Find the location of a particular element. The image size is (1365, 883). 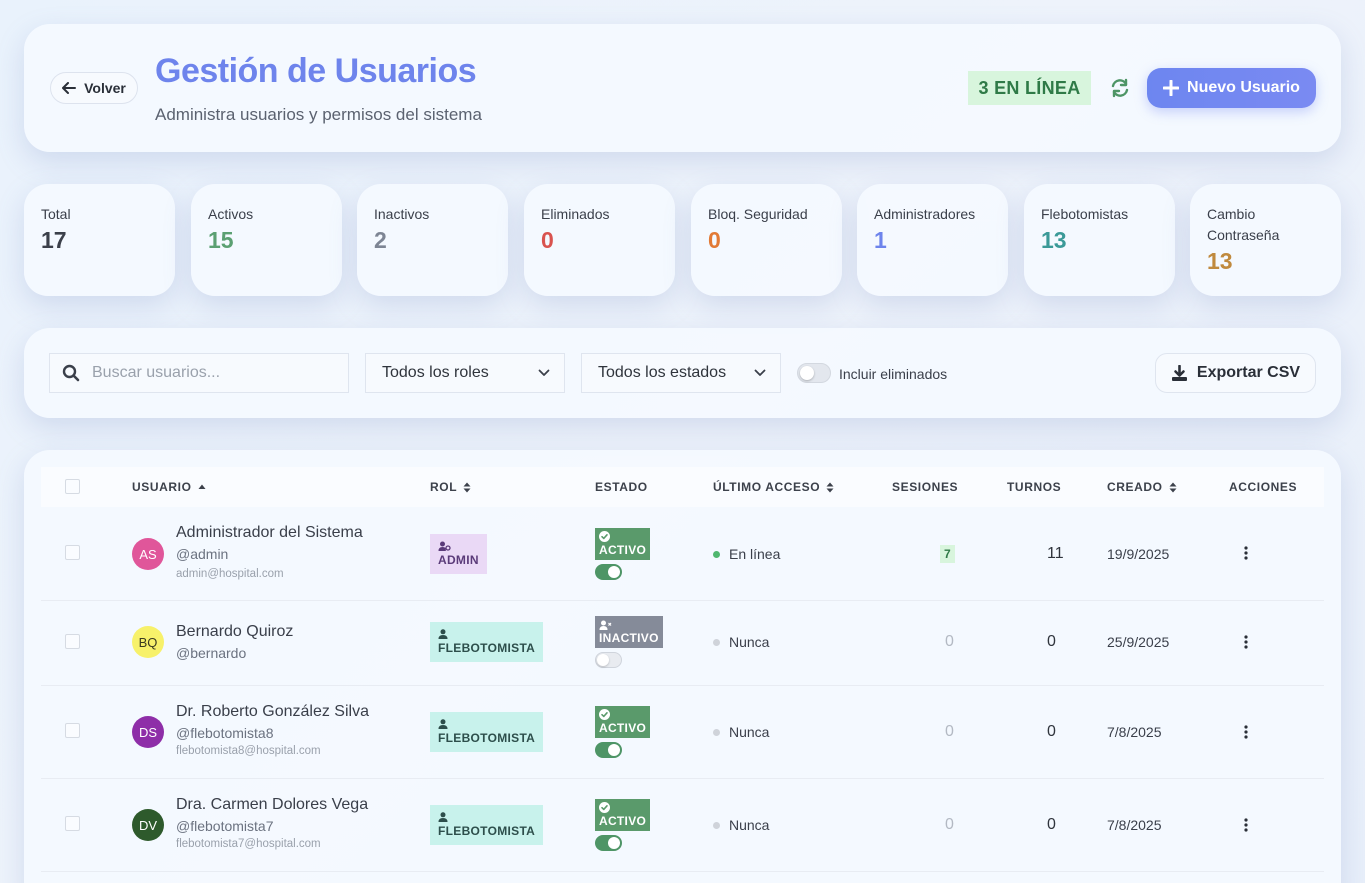

status-label: INACTIVO is located at coordinates (629, 637).